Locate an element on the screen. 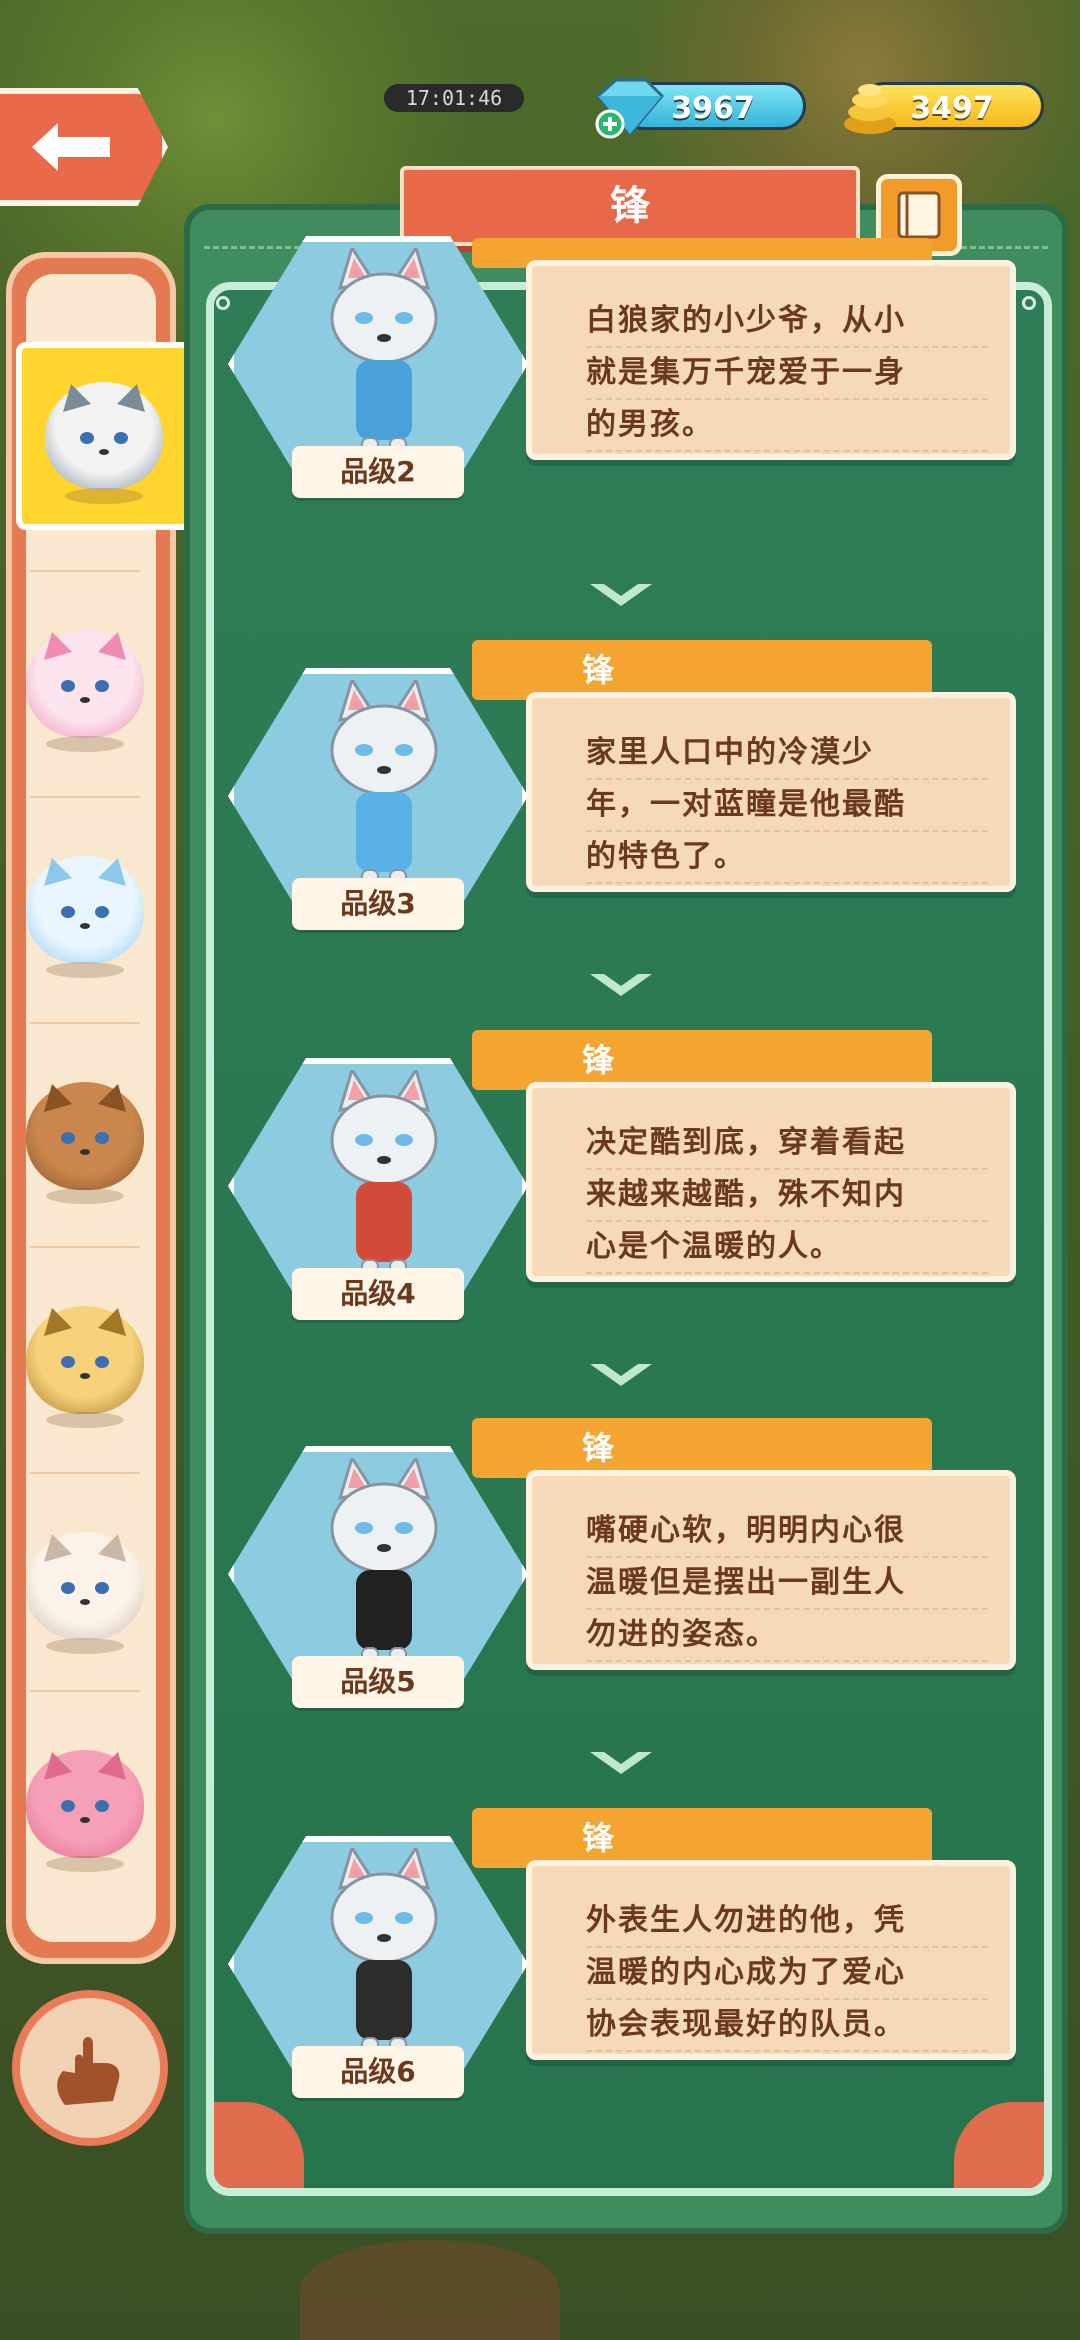 The width and height of the screenshot is (1080, 2340). entry-description-card: 白狼家的小少爷，从小 就是集万千宠爱于一身 的男孩。 is located at coordinates (771, 360).